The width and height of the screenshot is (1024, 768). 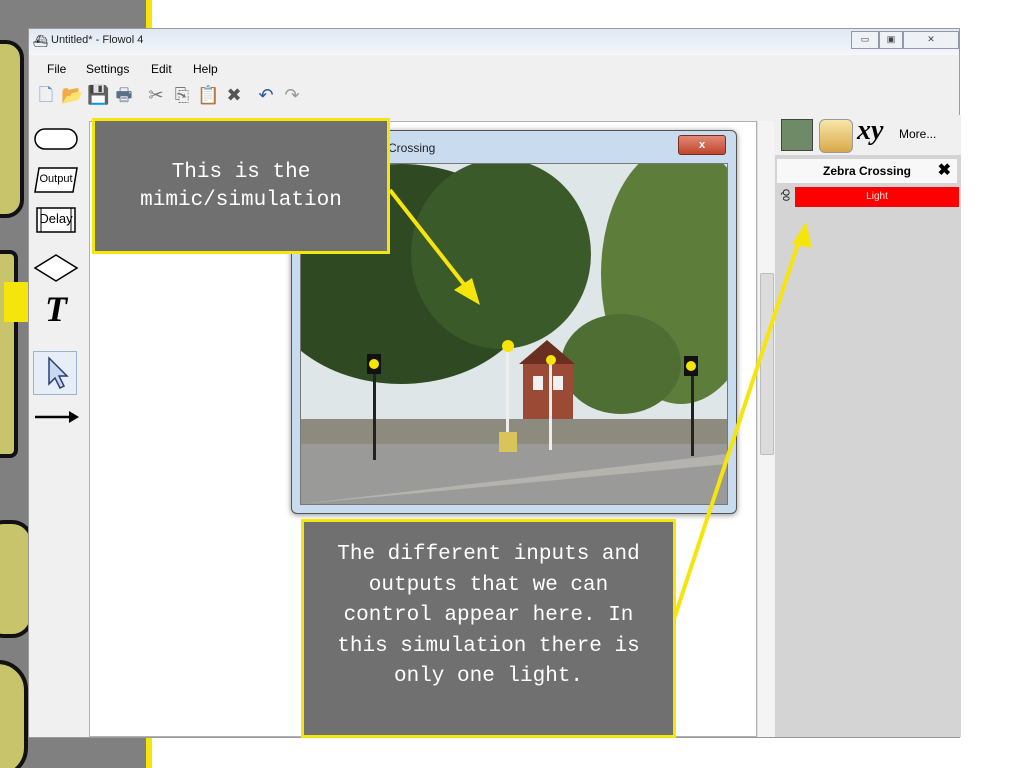 What do you see at coordinates (802, 235) in the screenshot?
I see `arrowhead-io` at bounding box center [802, 235].